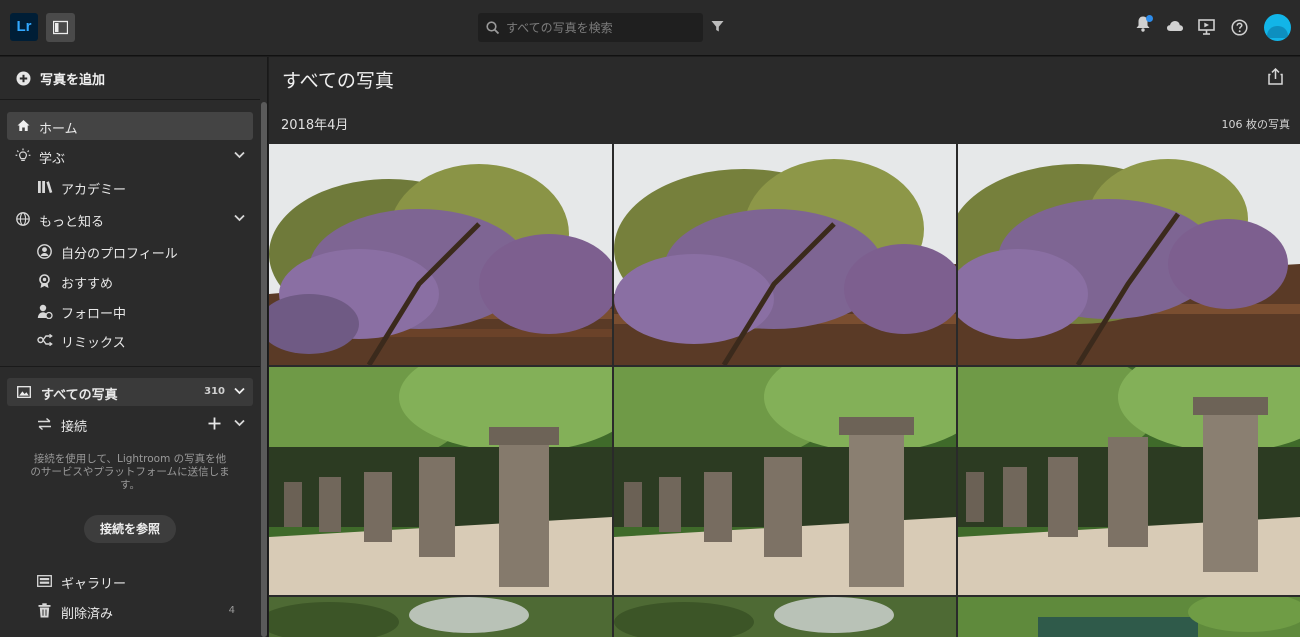 This screenshot has width=1300, height=637. I want to click on sidebar-item-all-photos: すべての写真 310, so click(130, 392).